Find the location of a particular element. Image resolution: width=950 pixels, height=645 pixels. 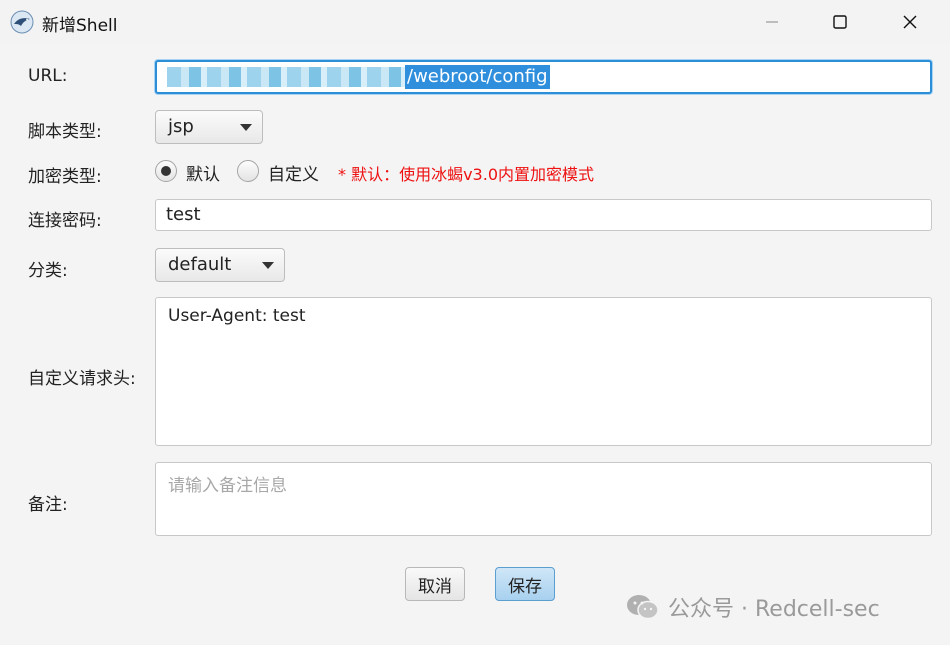

maximize-button is located at coordinates (840, 22).